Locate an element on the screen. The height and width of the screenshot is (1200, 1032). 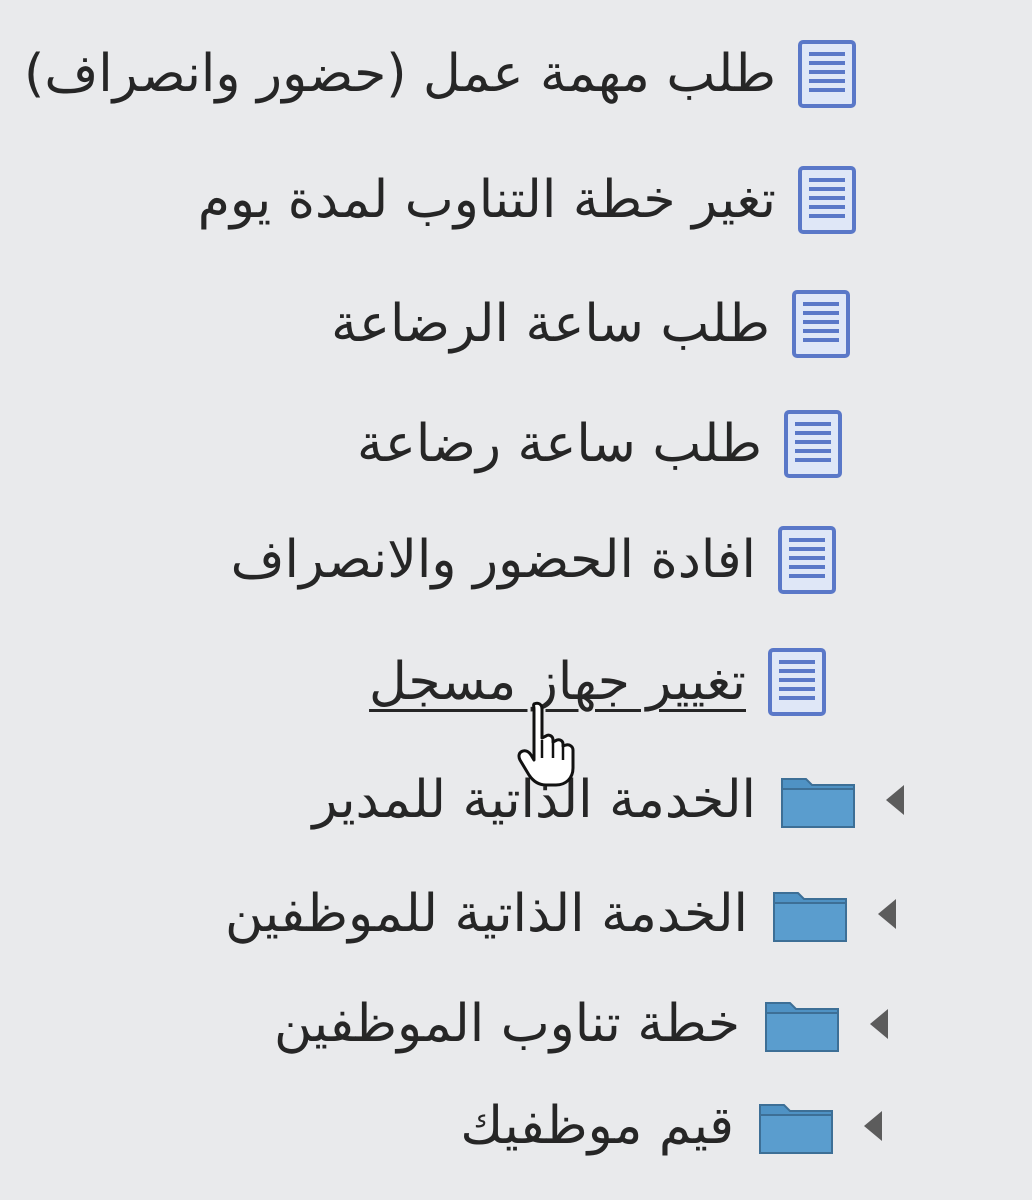
tree-item-label: طلب ساعة الرضاعة is located at coordinates (550, 324).